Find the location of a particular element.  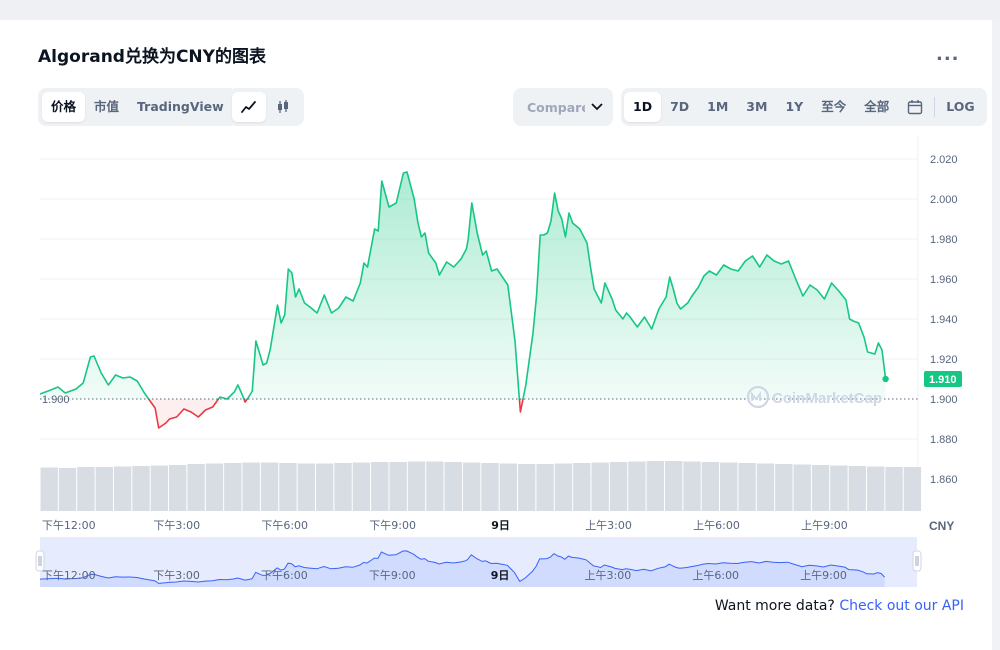

x-tick-label: 上午6:00 is located at coordinates (716, 525).